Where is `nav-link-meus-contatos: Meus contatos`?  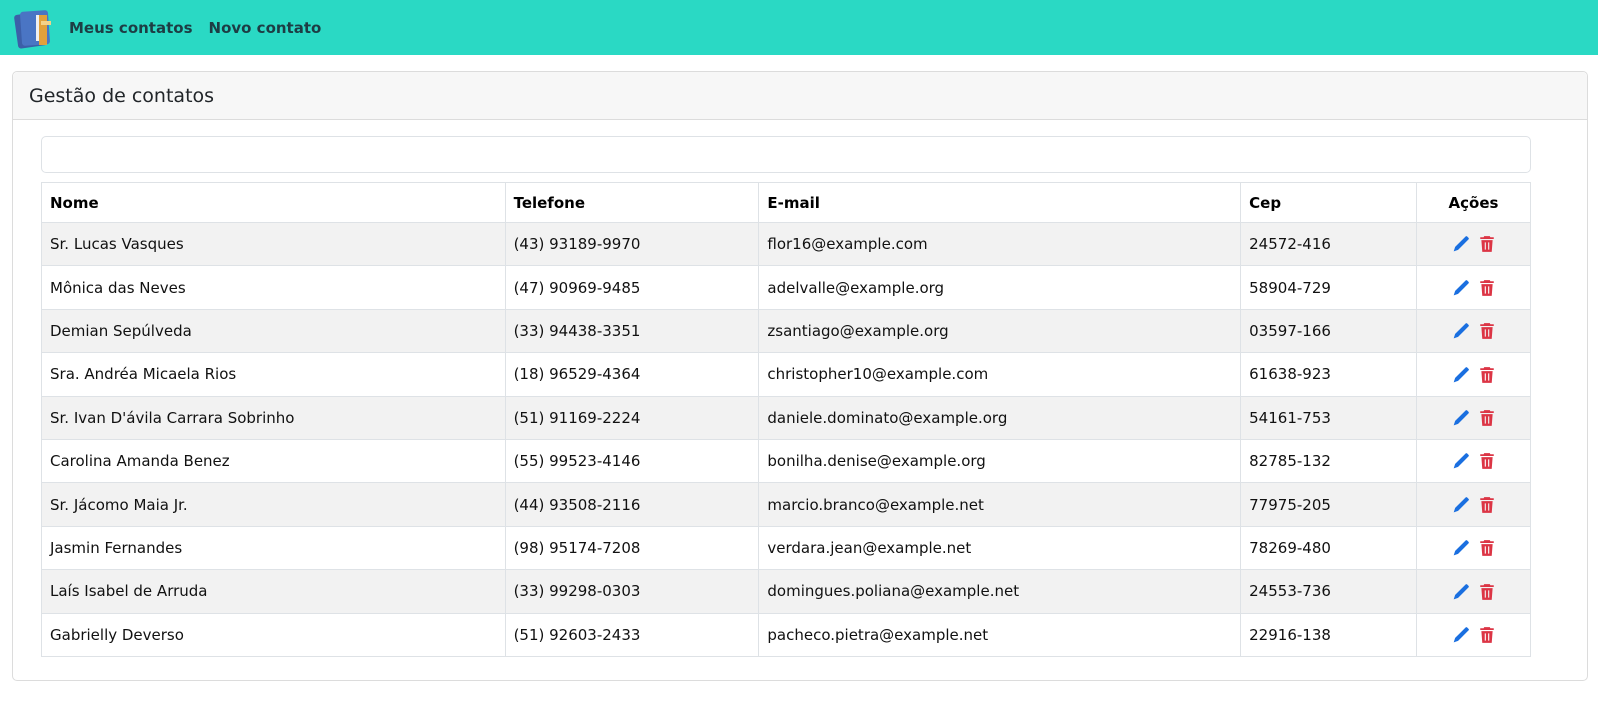
nav-link-meus-contatos: Meus contatos is located at coordinates (131, 28).